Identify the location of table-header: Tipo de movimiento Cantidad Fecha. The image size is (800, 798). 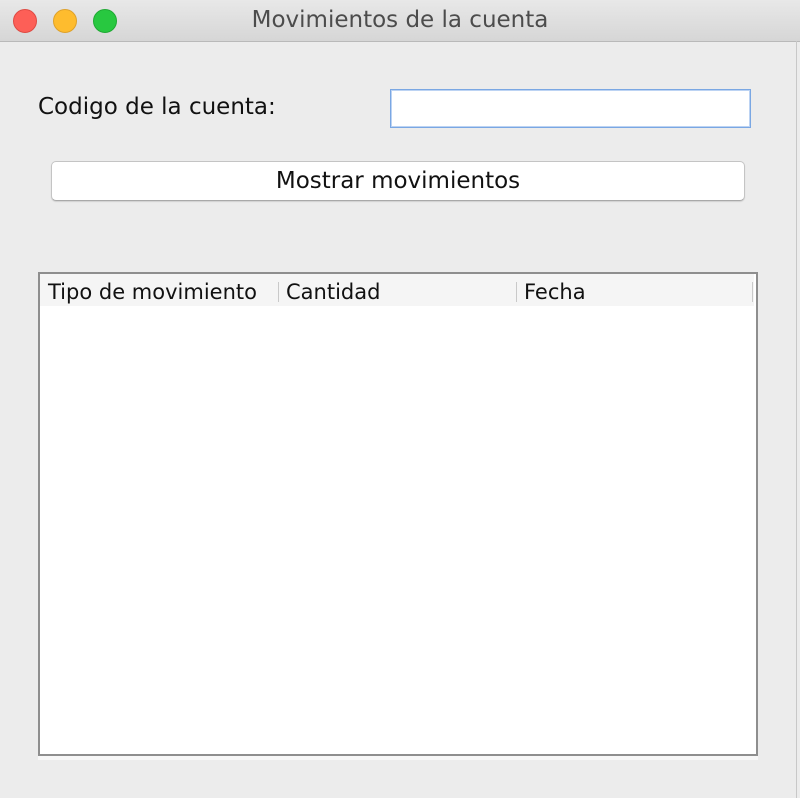
(397, 290).